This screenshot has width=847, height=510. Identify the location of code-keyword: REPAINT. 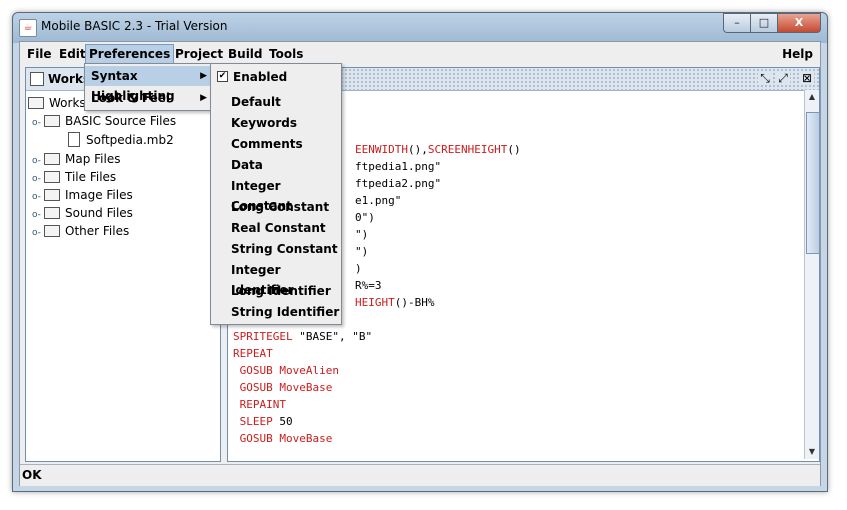
(259, 404).